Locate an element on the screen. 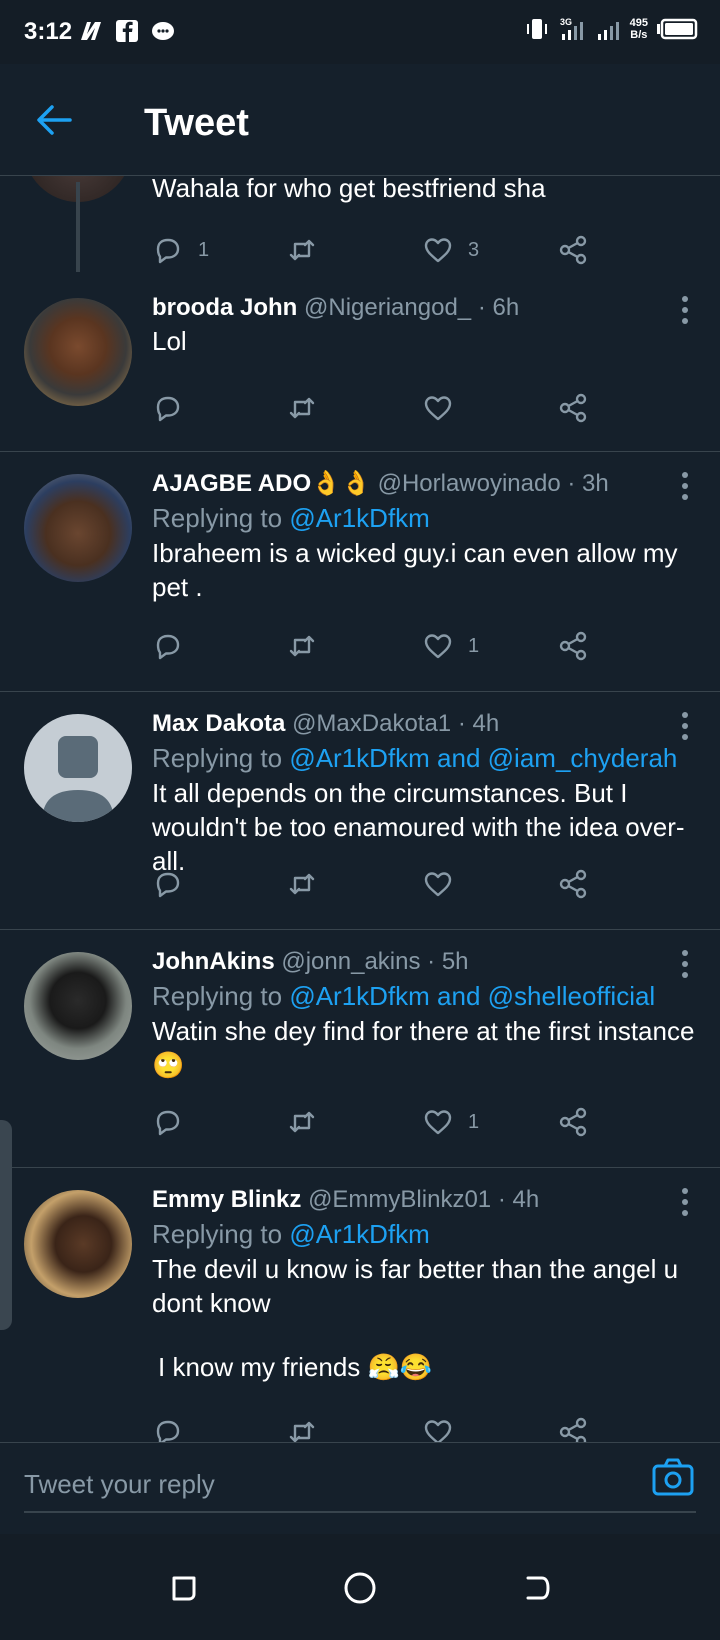  user-handle: @jonn_akins is located at coordinates (351, 961).